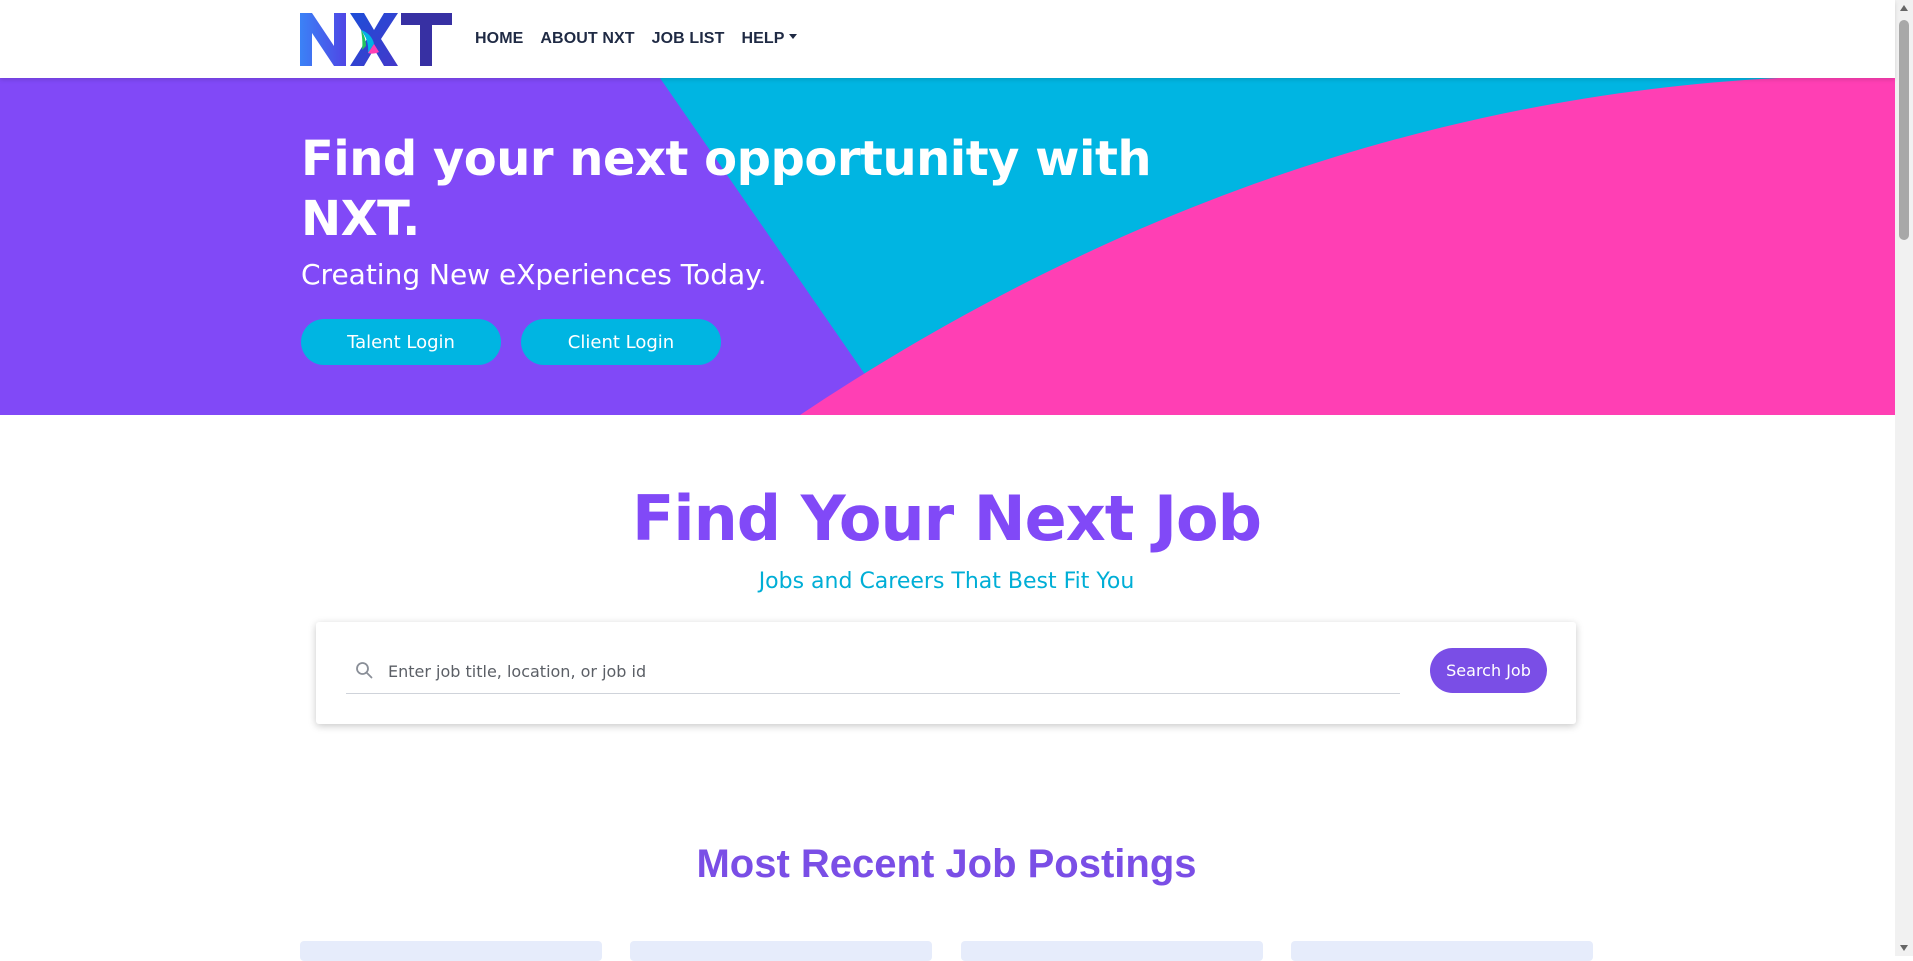 This screenshot has height=961, width=1913. Describe the element at coordinates (726, 189) in the screenshot. I see `hero-title: Find your next opportunity with NXT.` at that location.